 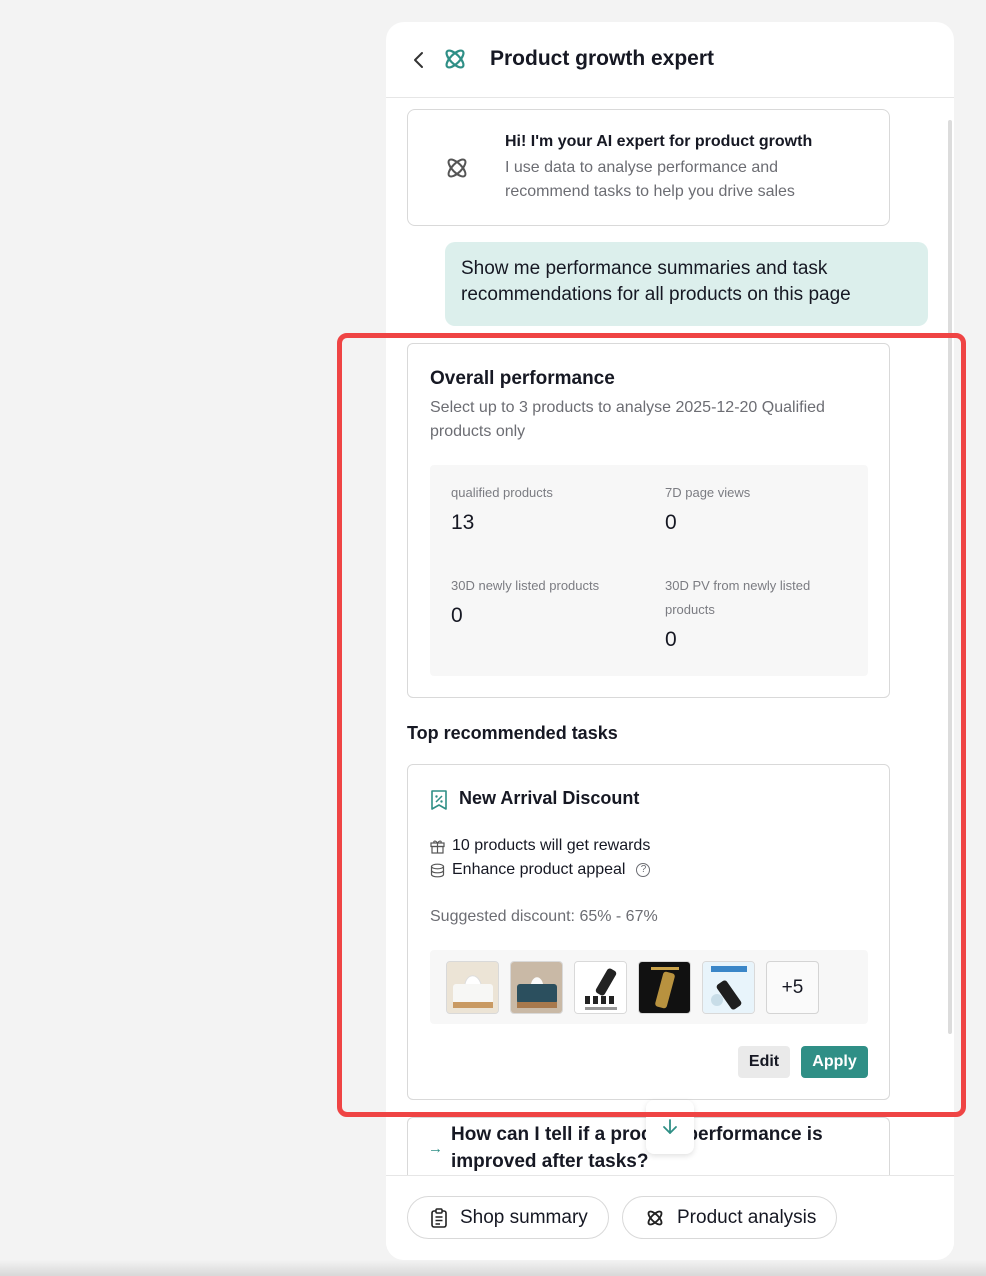 What do you see at coordinates (437, 847) in the screenshot?
I see `gift-icon` at bounding box center [437, 847].